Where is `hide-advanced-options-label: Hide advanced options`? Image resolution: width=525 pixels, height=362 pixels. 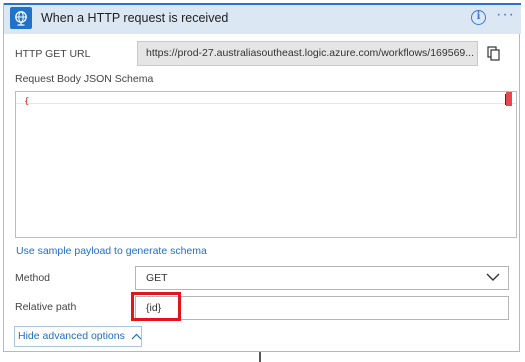 hide-advanced-options-label: Hide advanced options is located at coordinates (71, 336).